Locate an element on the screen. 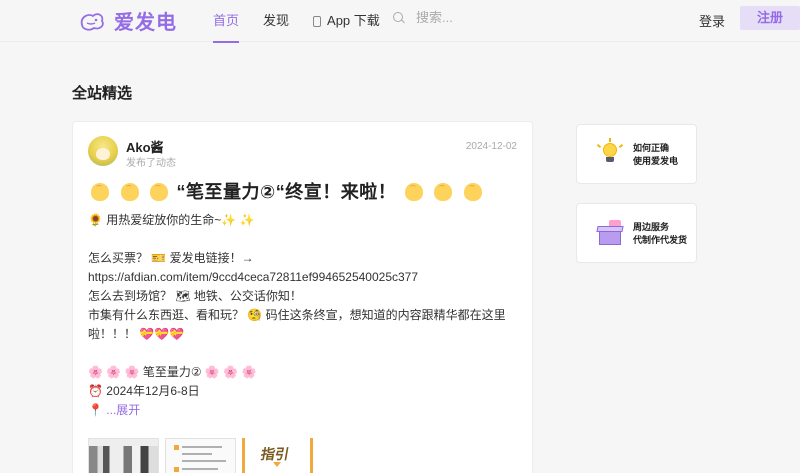  top-navigation-bar: 爱发电 首页 发现 App 下载 登录 注册 is located at coordinates (400, 21).